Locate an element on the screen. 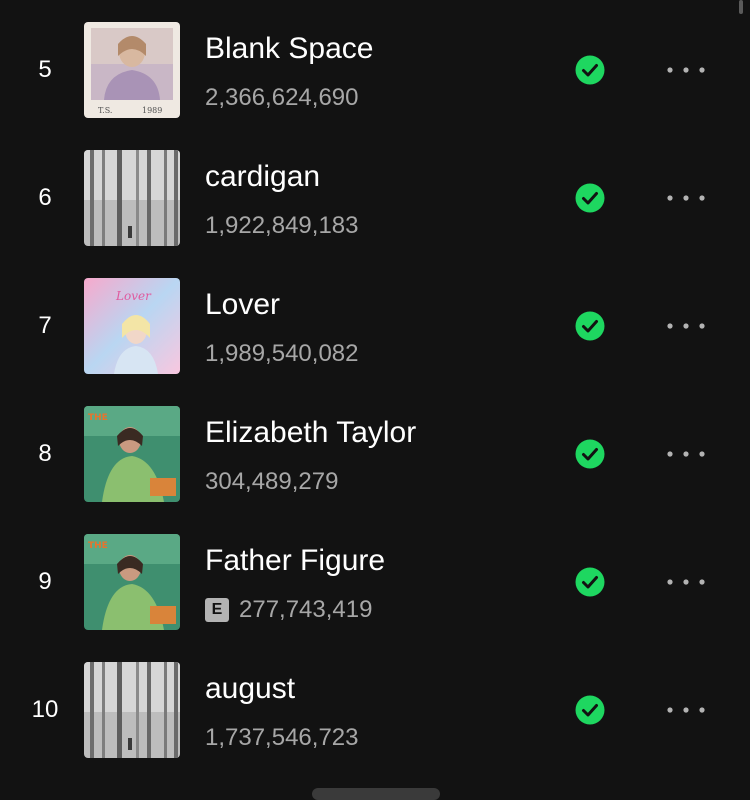 The width and height of the screenshot is (750, 800). album-cover-1989: T.S. 1989 is located at coordinates (132, 70).